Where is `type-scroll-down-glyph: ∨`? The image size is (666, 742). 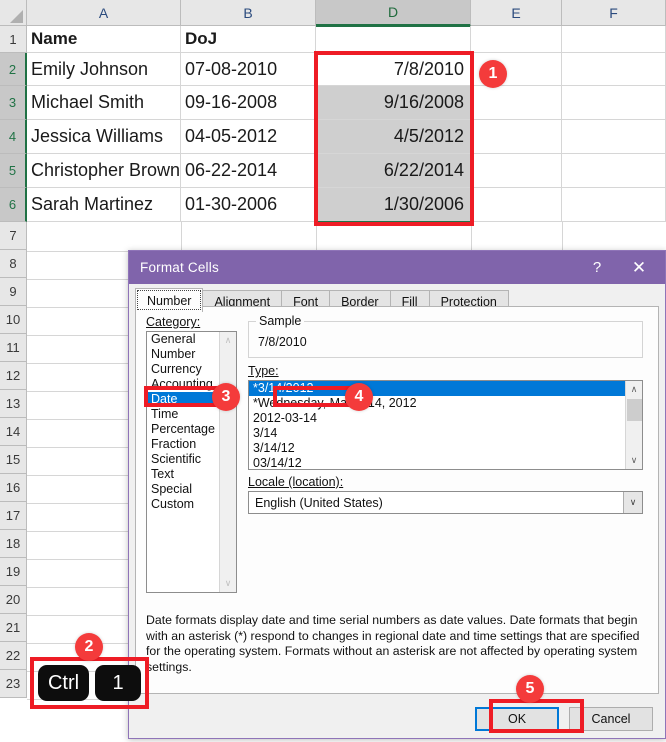 type-scroll-down-glyph: ∨ is located at coordinates (634, 460).